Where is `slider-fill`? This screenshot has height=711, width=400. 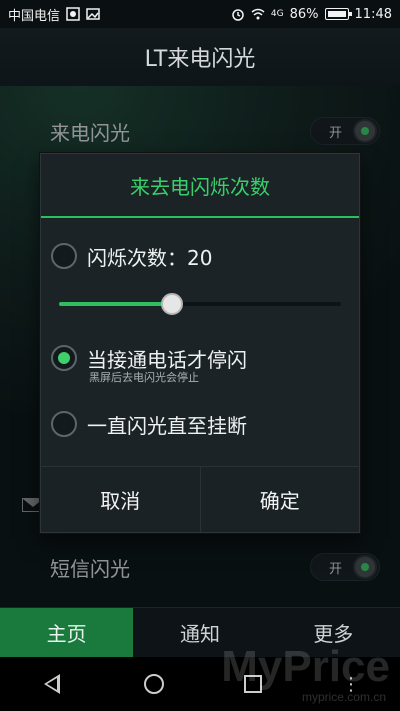
slider-fill is located at coordinates (115, 304).